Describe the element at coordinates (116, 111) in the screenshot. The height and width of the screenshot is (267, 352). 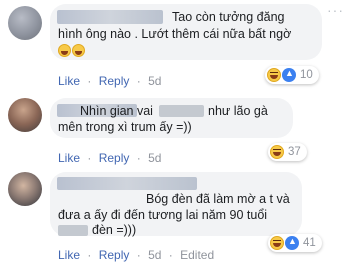
I see `comment-text-line: Nhìn gian vai` at that location.